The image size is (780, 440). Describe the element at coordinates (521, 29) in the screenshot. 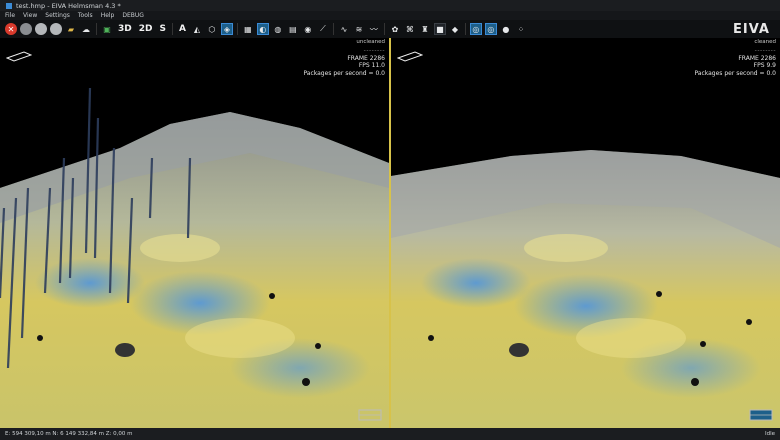

I see `dots-large-icon: ⁘` at that location.